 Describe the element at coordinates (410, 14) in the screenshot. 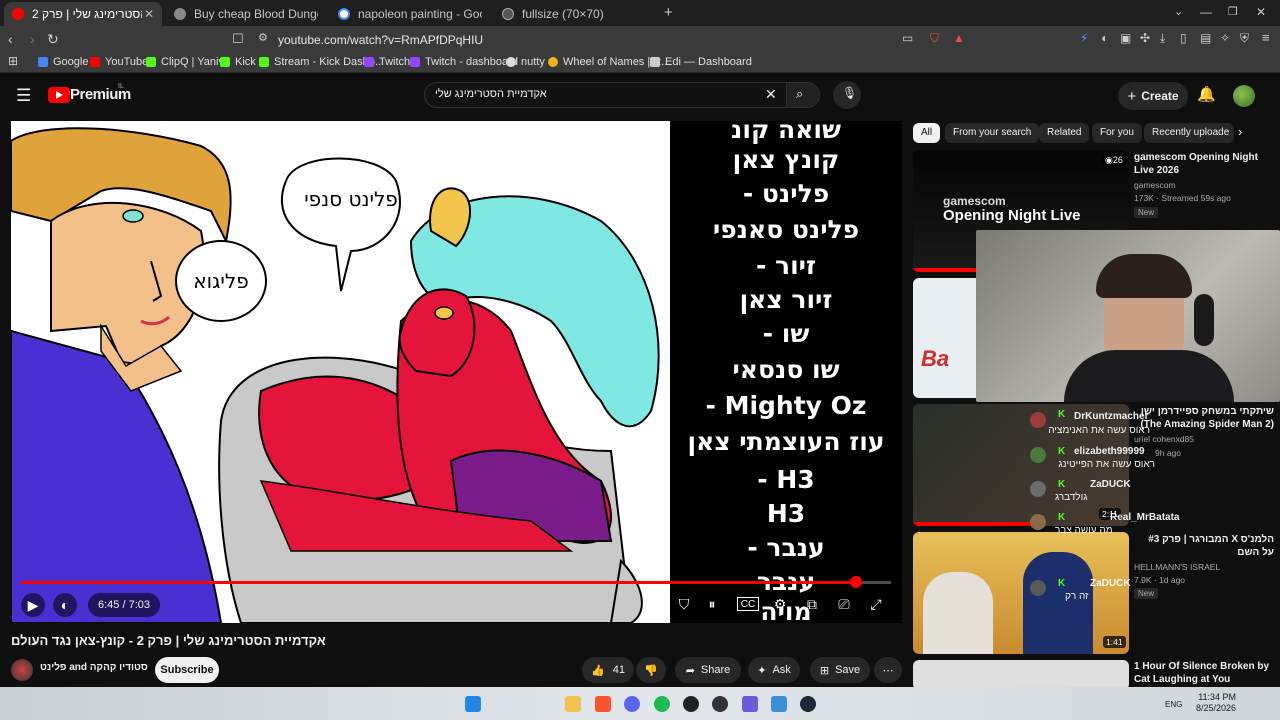

I see `tab-google-search: napoleon painting - Google Search` at that location.